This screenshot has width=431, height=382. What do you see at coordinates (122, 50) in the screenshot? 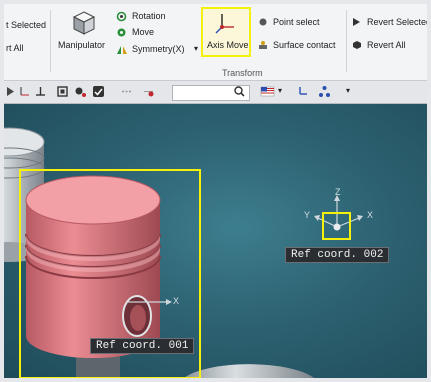
I see `symmetry-icon` at bounding box center [122, 50].